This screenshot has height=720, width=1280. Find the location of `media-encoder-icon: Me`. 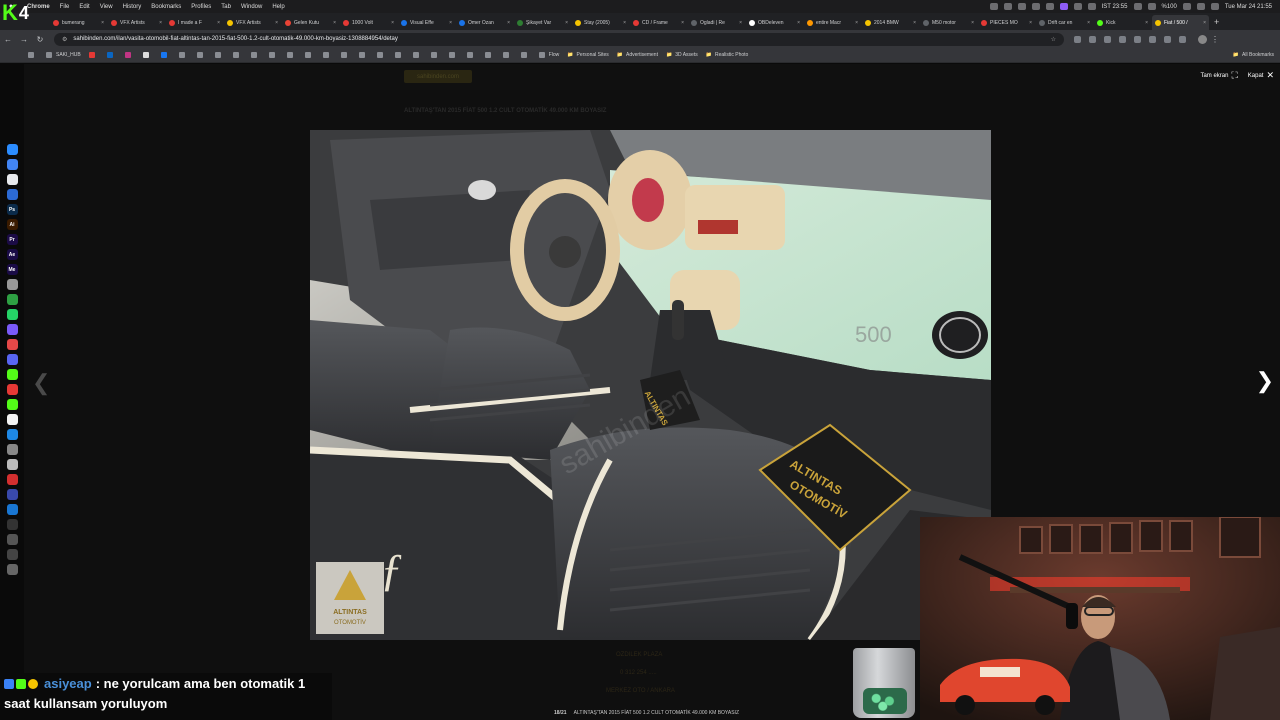

media-encoder-icon: Me is located at coordinates (12, 269).